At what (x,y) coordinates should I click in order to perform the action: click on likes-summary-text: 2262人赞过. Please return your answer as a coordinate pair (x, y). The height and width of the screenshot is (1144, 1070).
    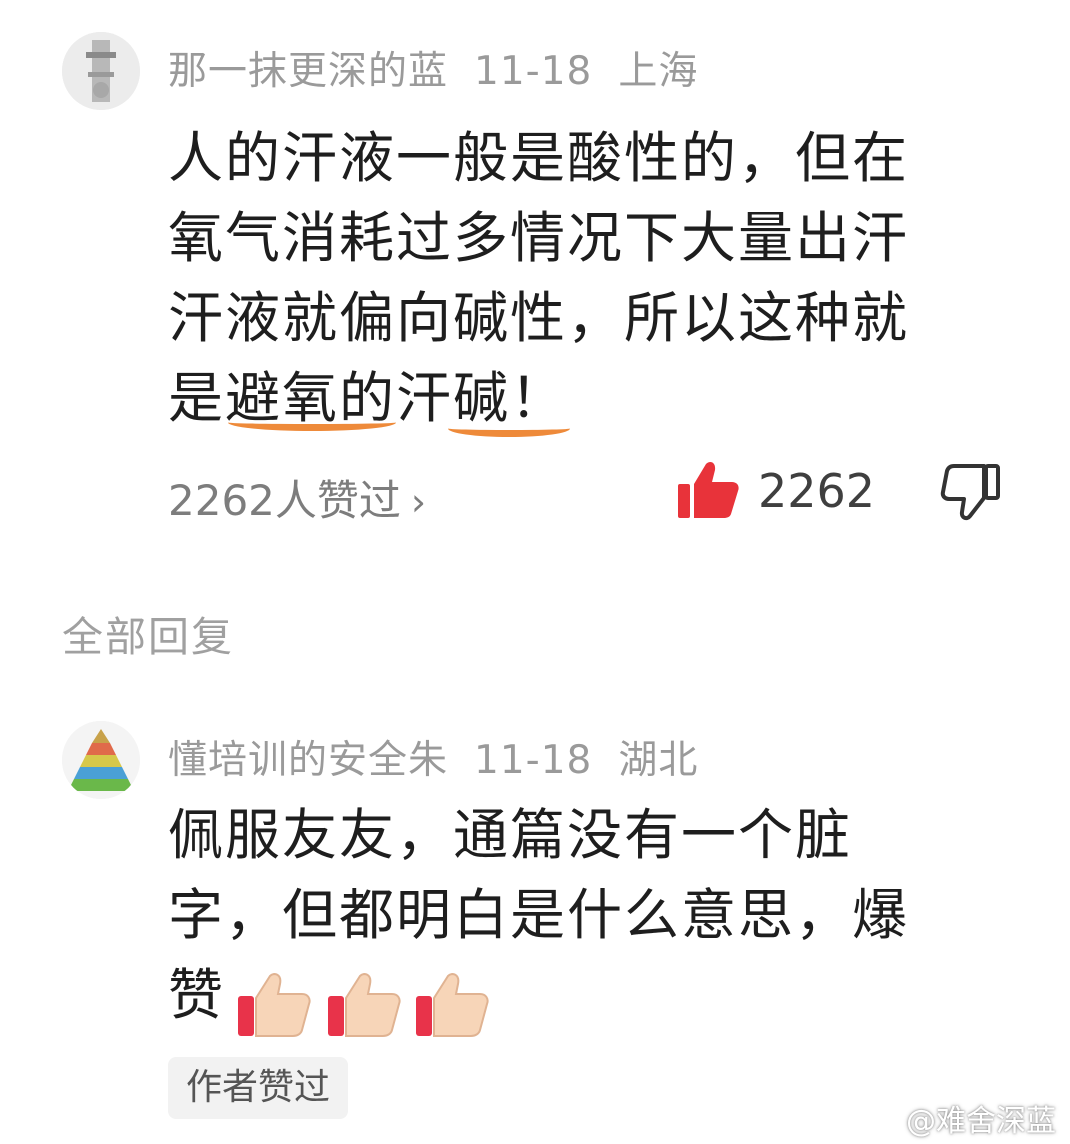
    Looking at the image, I should click on (284, 500).